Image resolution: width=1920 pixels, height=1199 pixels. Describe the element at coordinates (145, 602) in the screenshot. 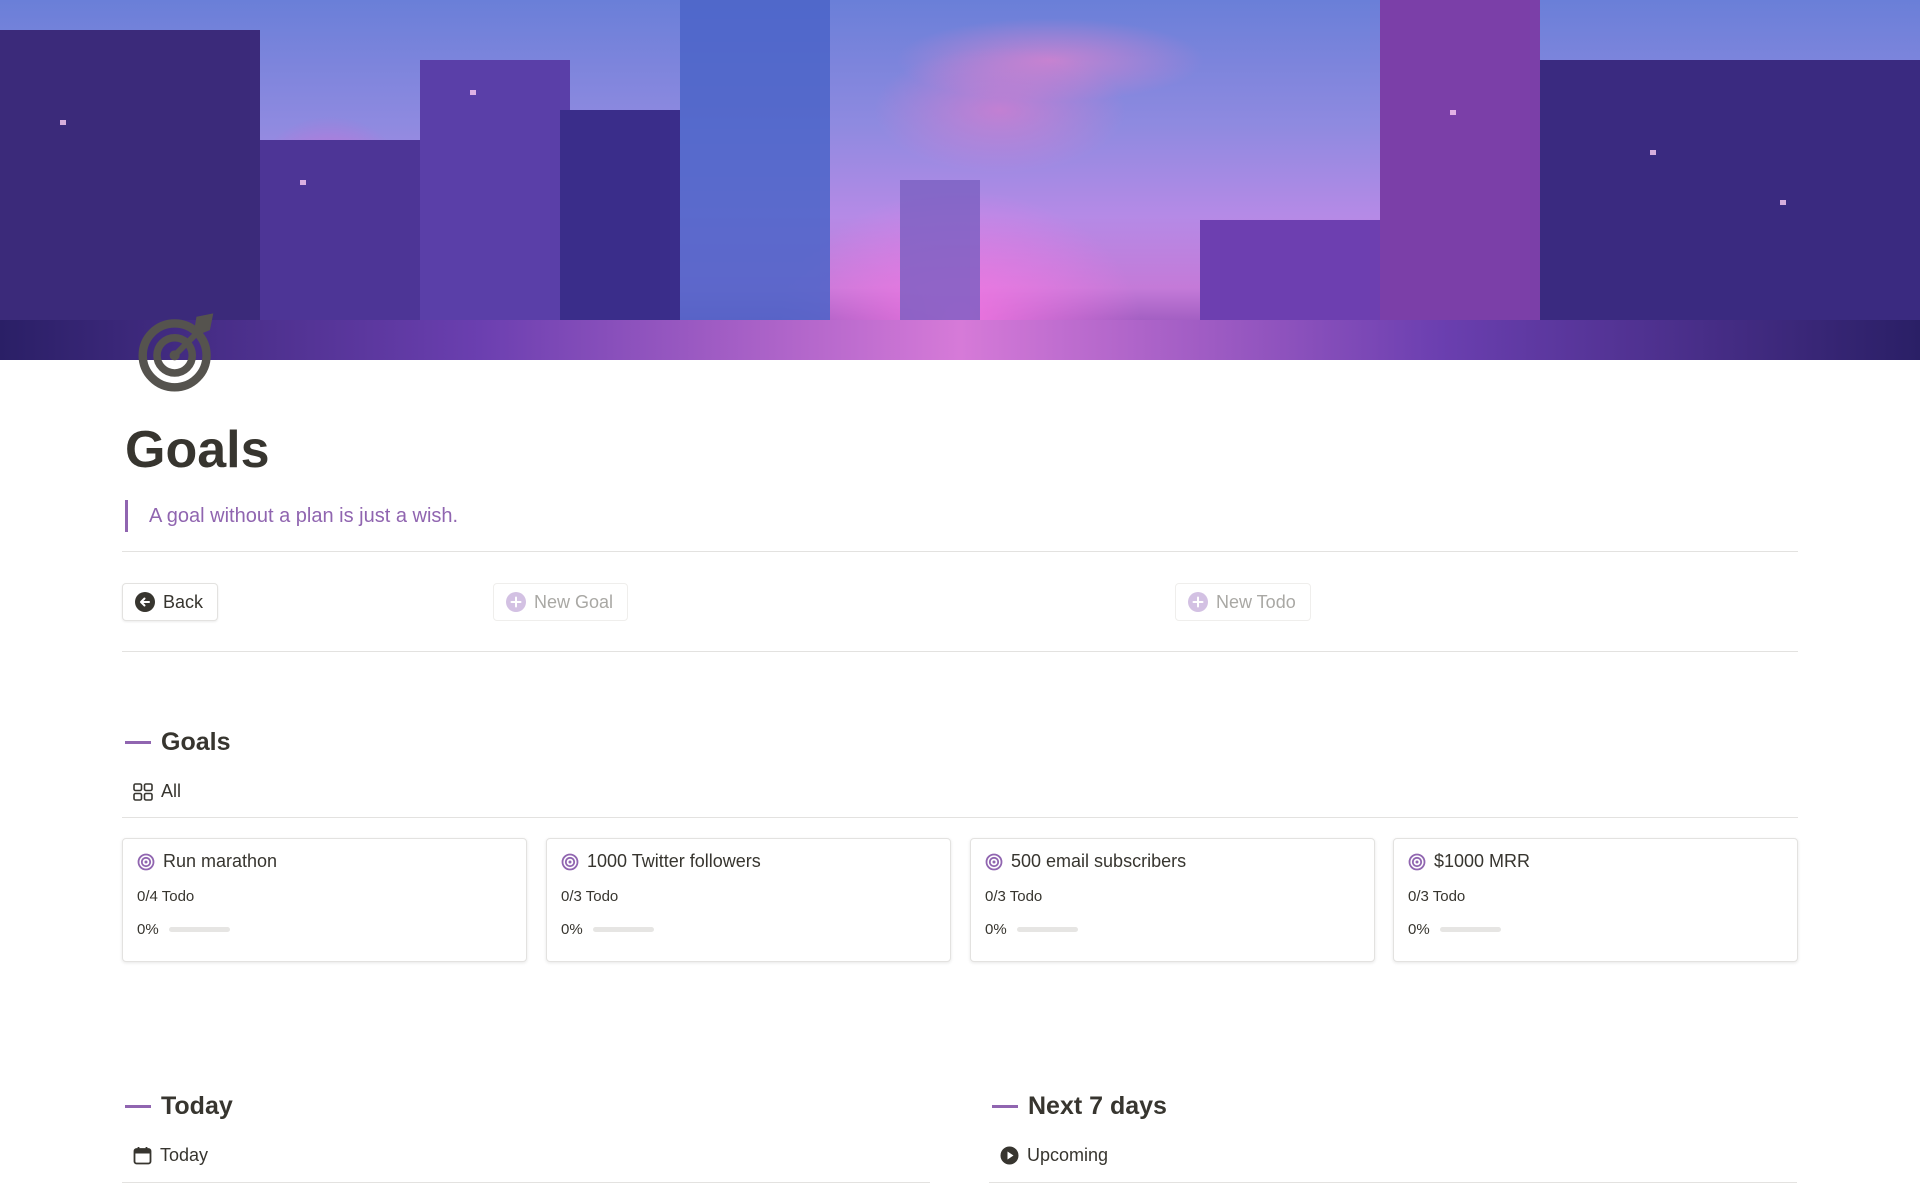

I see `arrow-left-circle-icon` at that location.